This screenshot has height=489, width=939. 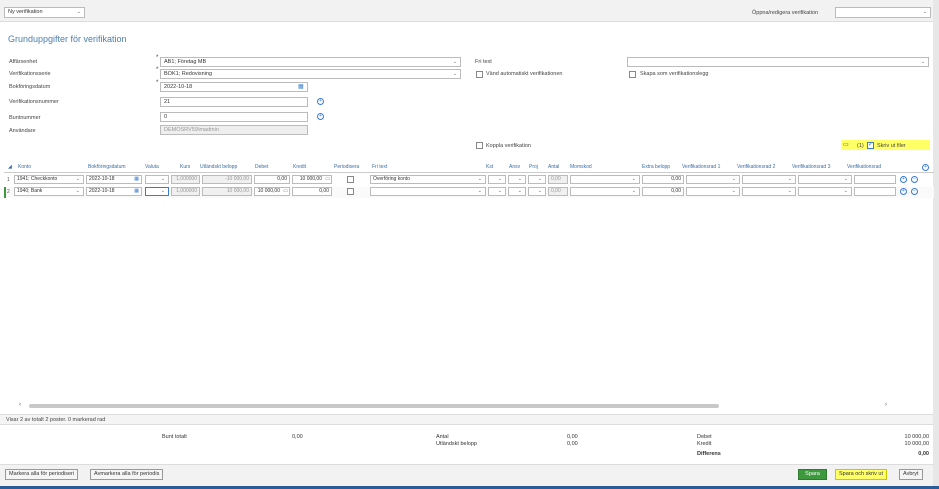 I want to click on col-kredit: Kredit, so click(x=299, y=167).